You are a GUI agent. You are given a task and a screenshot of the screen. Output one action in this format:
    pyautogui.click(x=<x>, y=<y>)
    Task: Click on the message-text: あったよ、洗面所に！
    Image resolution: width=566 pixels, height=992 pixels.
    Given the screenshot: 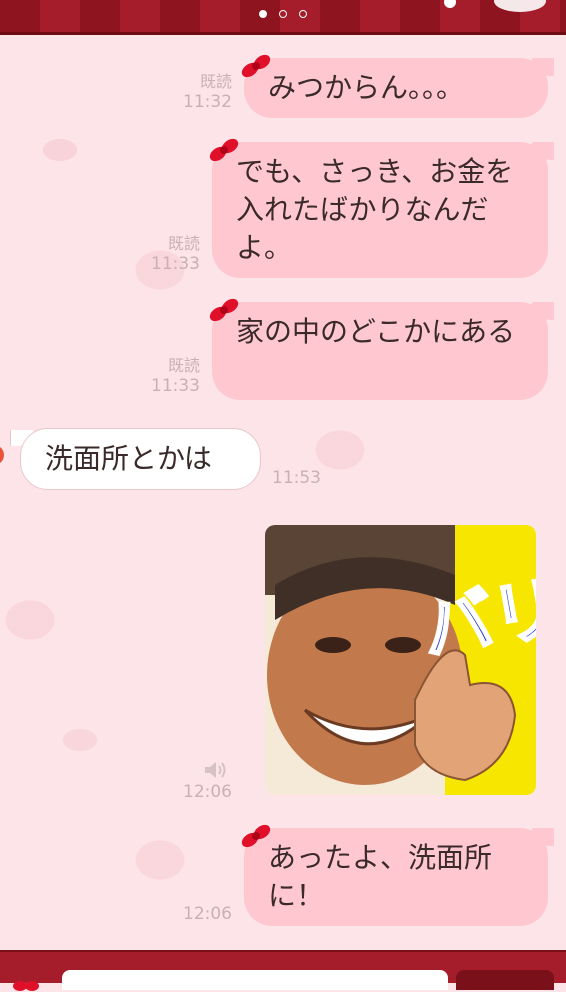 What is the action you would take?
    pyautogui.click(x=380, y=876)
    